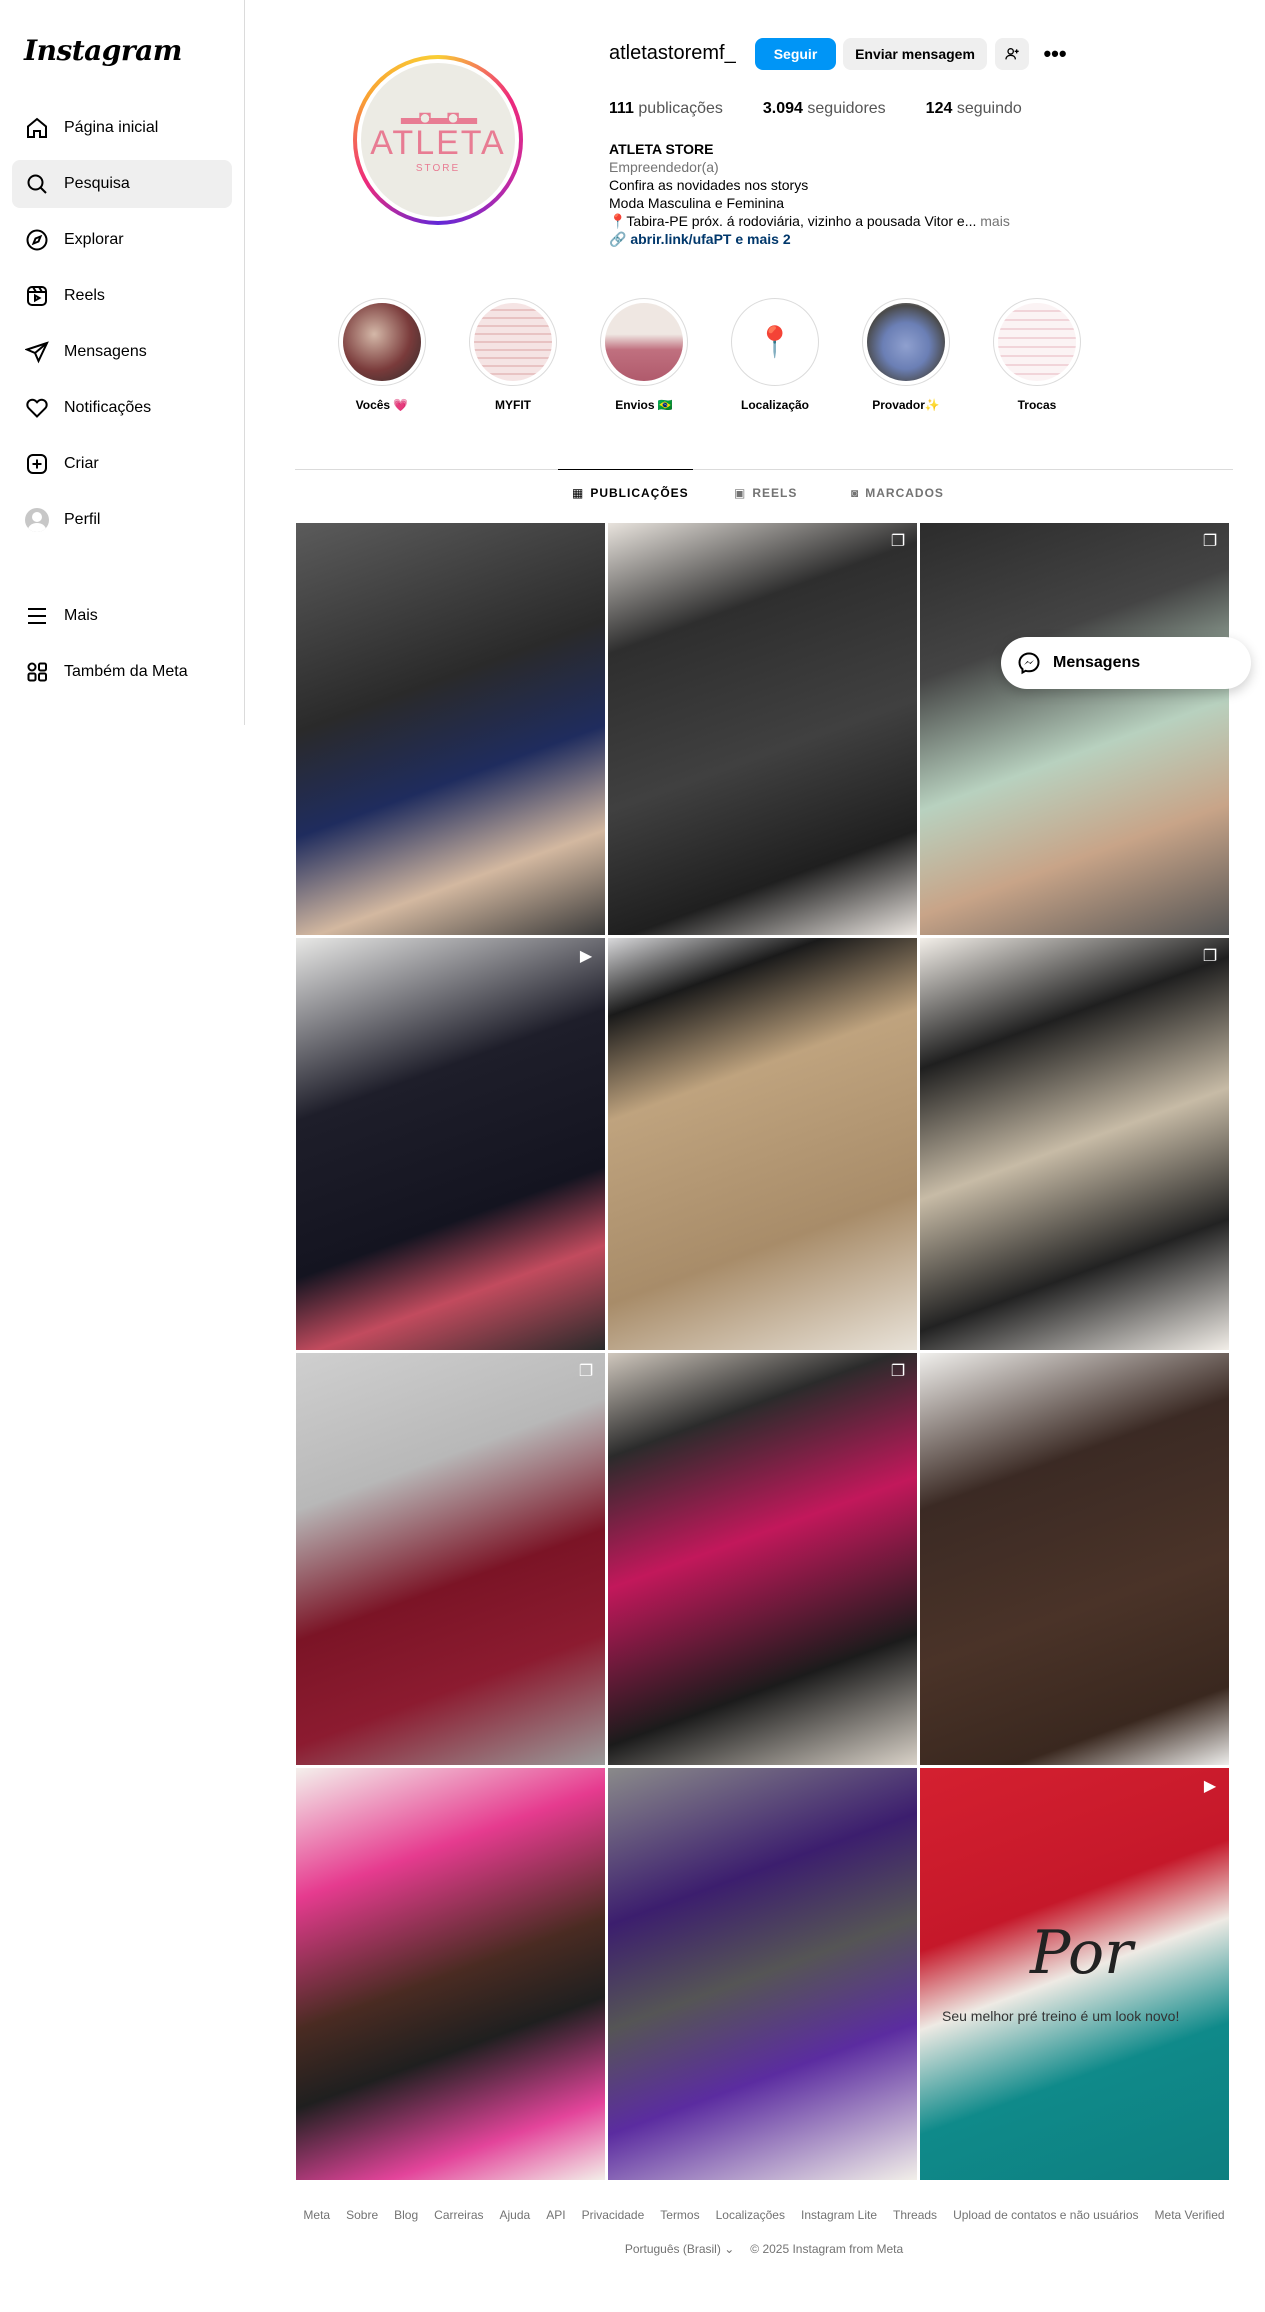 This screenshot has width=1265, height=2312. What do you see at coordinates (795, 54) in the screenshot?
I see `follow-button: Seguir` at bounding box center [795, 54].